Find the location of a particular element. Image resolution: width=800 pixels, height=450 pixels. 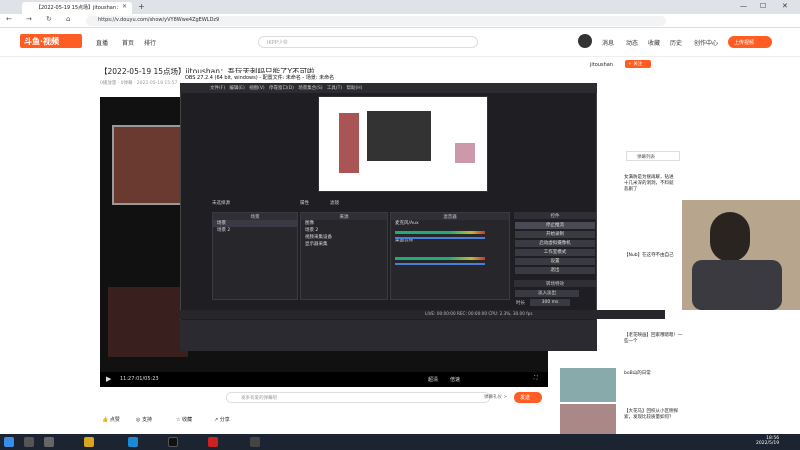

scene-item: 场景 2 is located at coordinates (255, 230).